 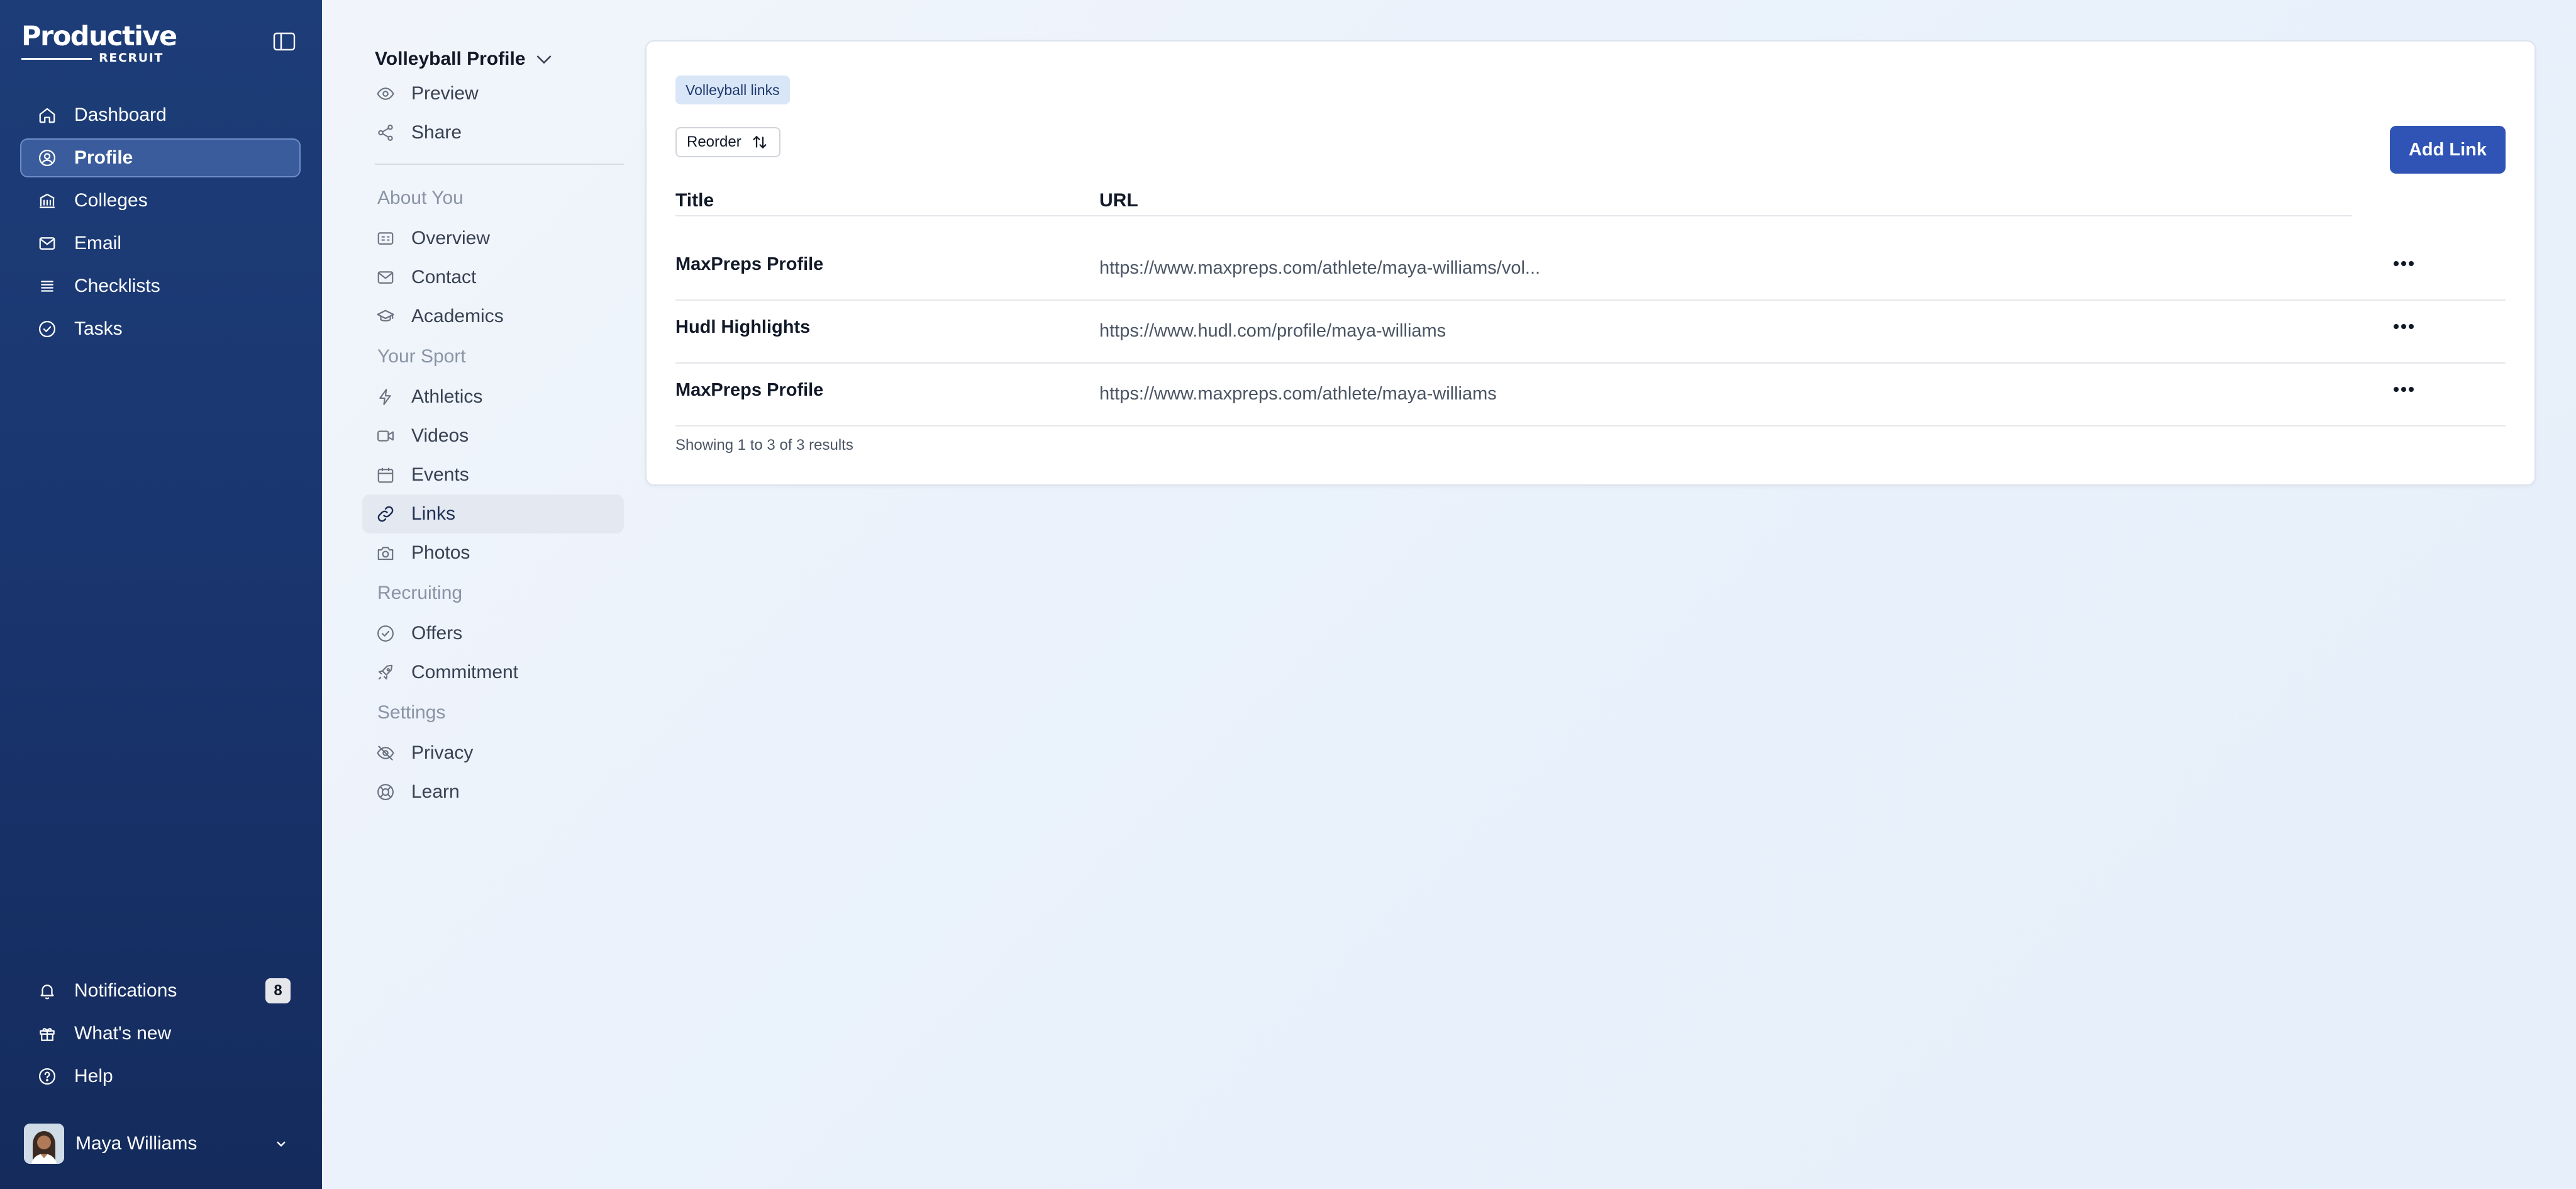 I want to click on link-icon, so click(x=385, y=514).